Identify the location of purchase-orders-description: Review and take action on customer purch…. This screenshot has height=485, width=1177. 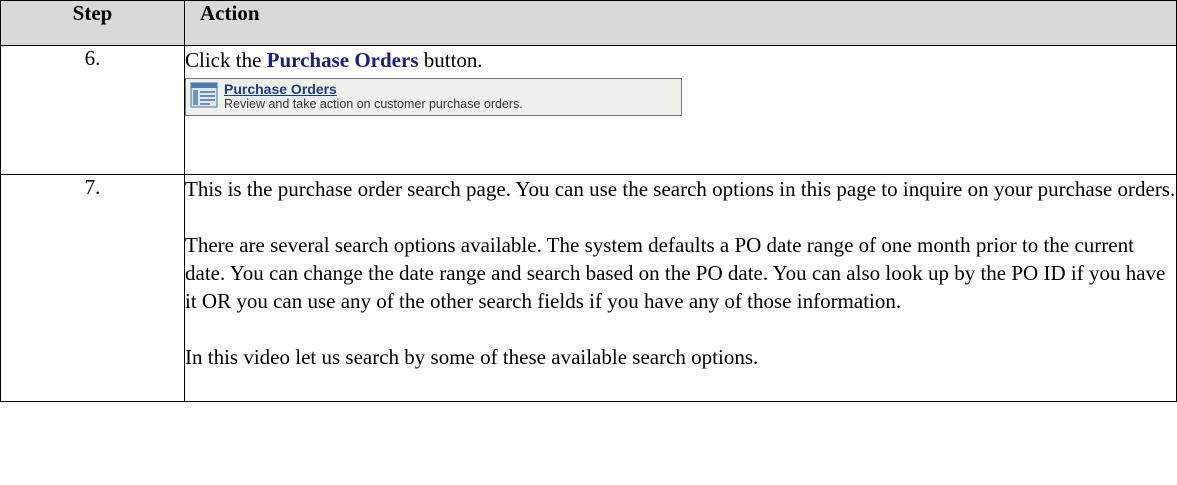
(373, 104).